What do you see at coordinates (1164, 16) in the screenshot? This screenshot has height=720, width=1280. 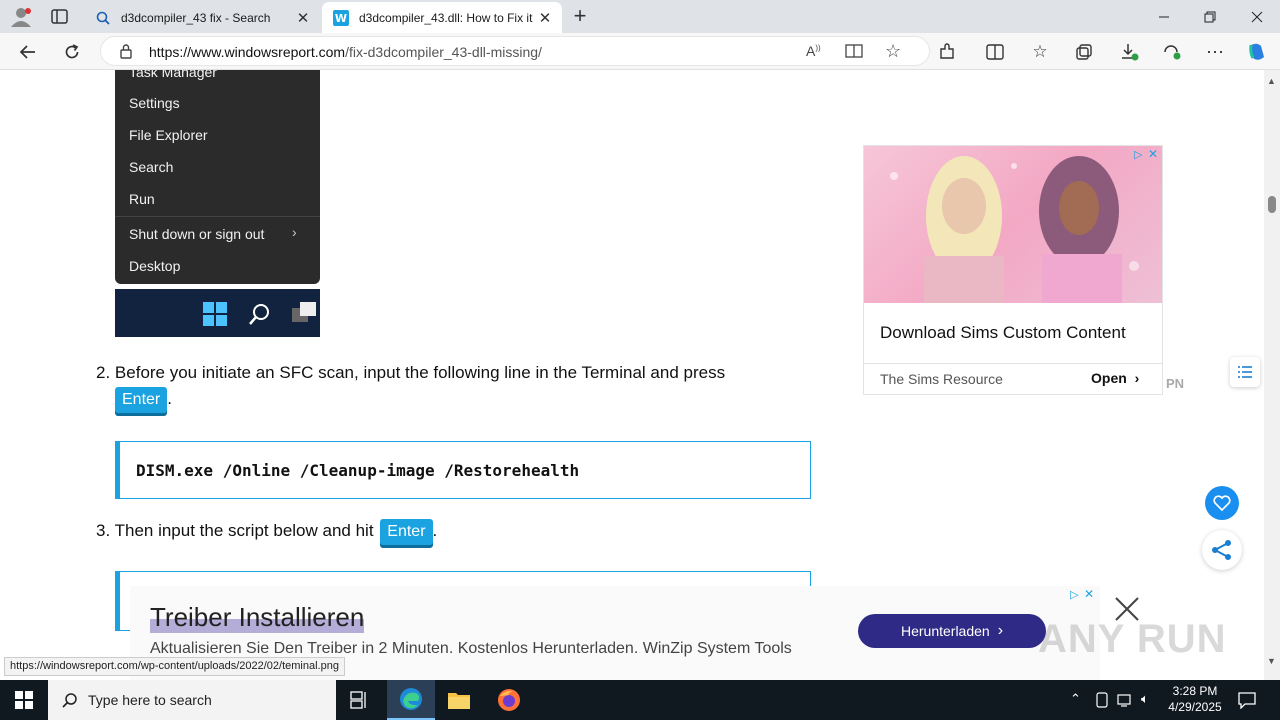 I see `minimize-icon` at bounding box center [1164, 16].